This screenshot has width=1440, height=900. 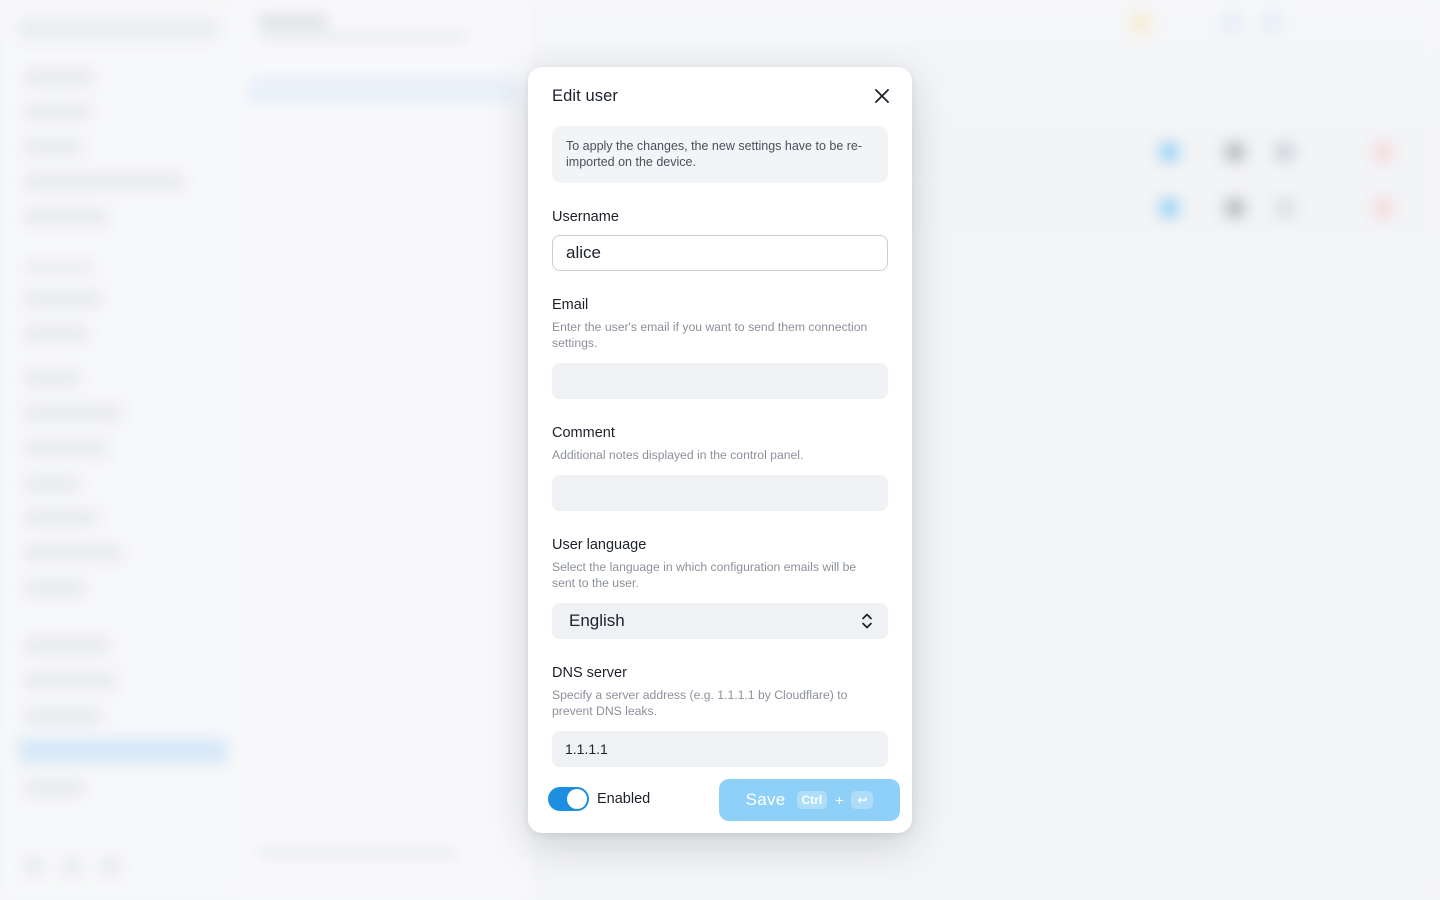 I want to click on modal-footer: Enabled Save Ctrl + ↩, so click(x=720, y=800).